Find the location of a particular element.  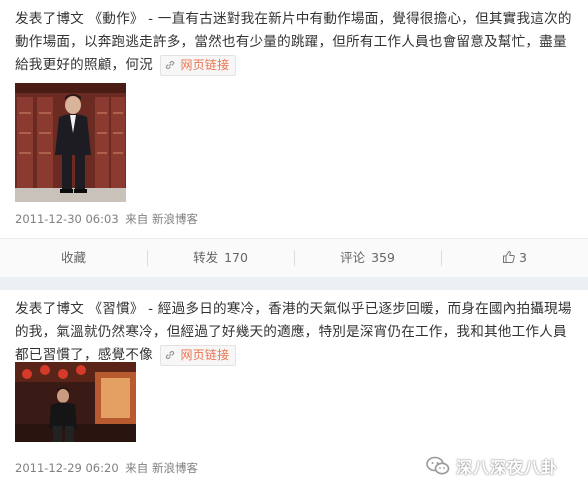

like-button: 3 is located at coordinates (514, 258).